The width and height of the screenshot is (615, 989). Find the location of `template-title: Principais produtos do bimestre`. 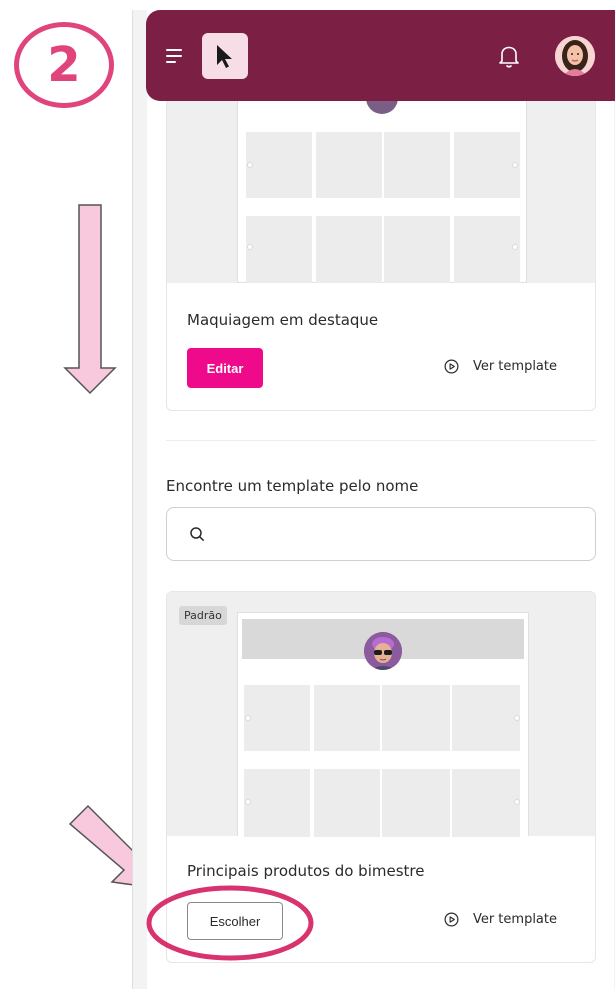

template-title: Principais produtos do bimestre is located at coordinates (306, 871).